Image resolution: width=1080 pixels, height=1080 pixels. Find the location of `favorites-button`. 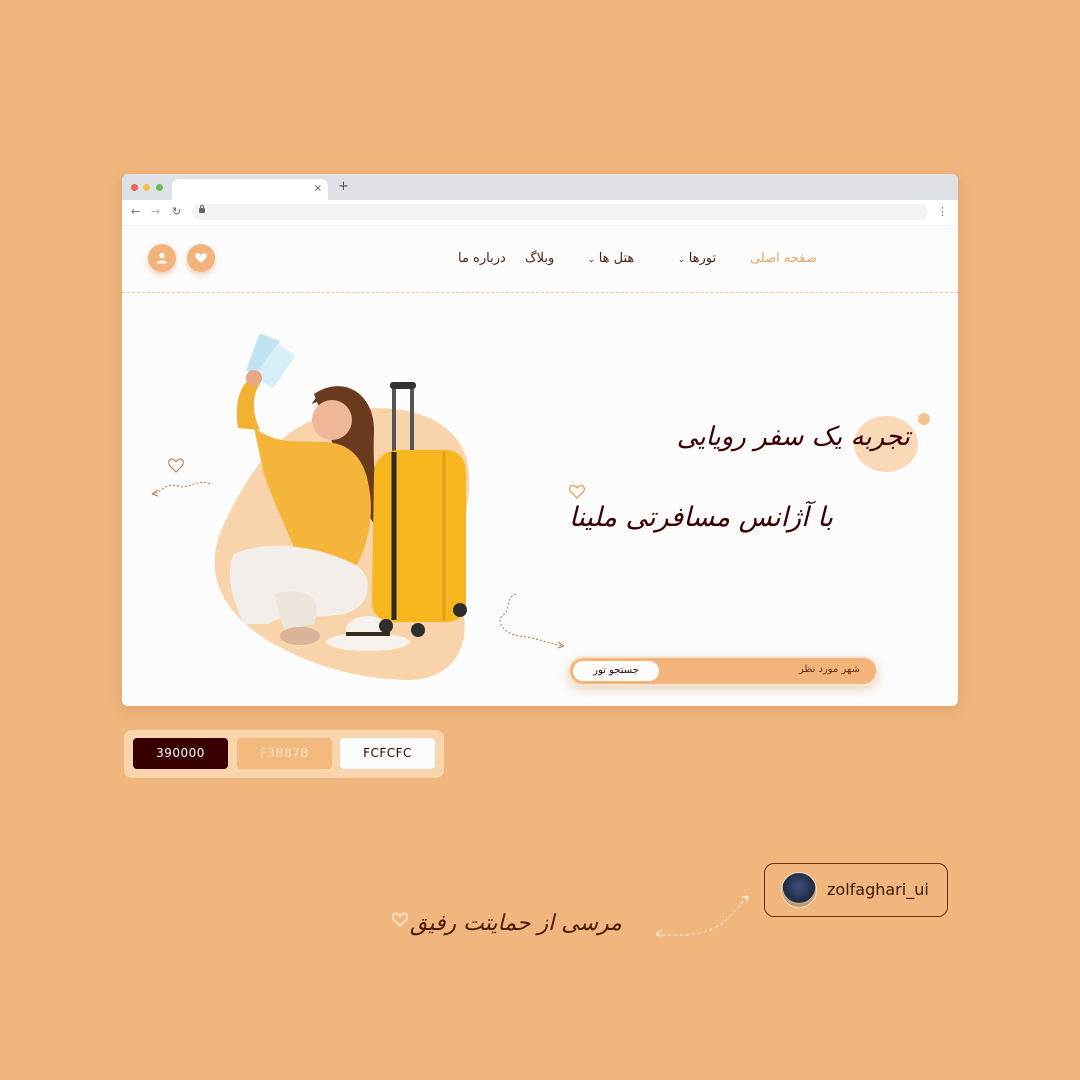

favorites-button is located at coordinates (201, 258).